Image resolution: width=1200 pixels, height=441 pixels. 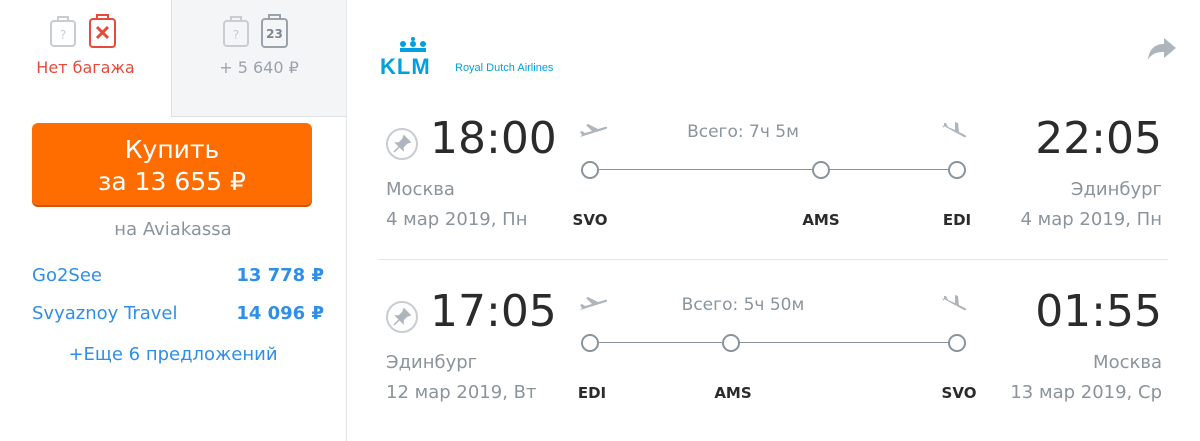 I want to click on arrival-city: Эдинбург, so click(x=1116, y=189).